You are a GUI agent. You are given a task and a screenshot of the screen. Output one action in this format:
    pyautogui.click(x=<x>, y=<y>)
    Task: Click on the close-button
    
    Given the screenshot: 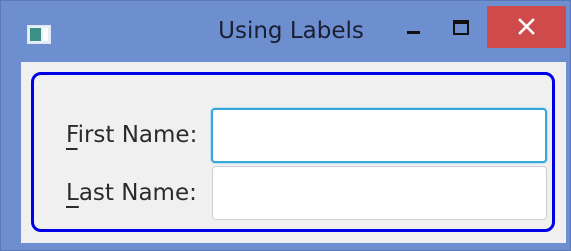 What is the action you would take?
    pyautogui.click(x=526, y=27)
    